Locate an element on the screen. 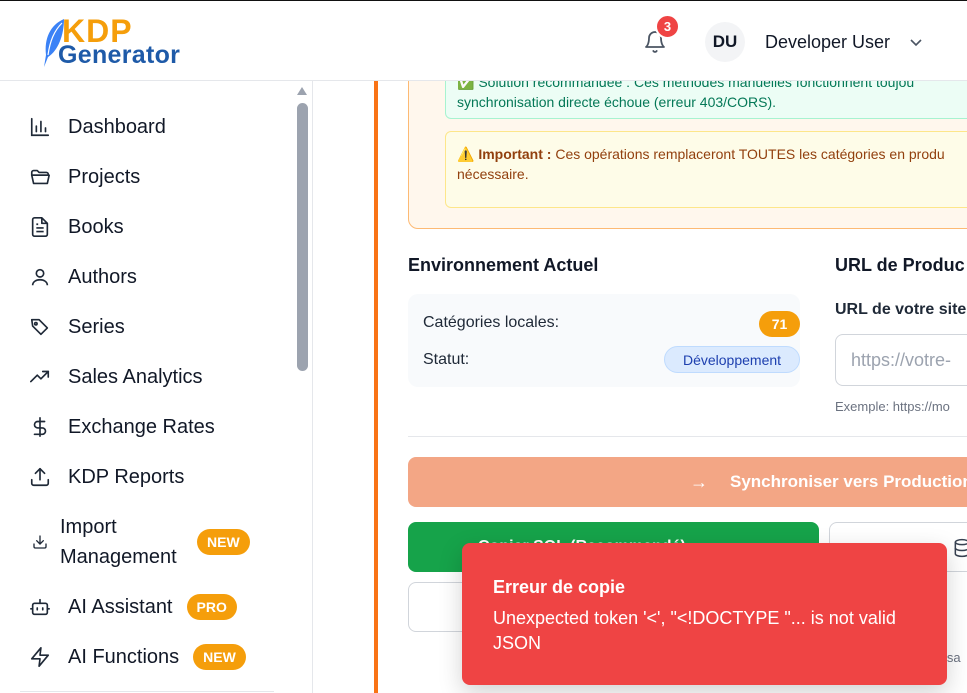 The height and width of the screenshot is (693, 967). warning-icon: ⚠️ is located at coordinates (466, 154).